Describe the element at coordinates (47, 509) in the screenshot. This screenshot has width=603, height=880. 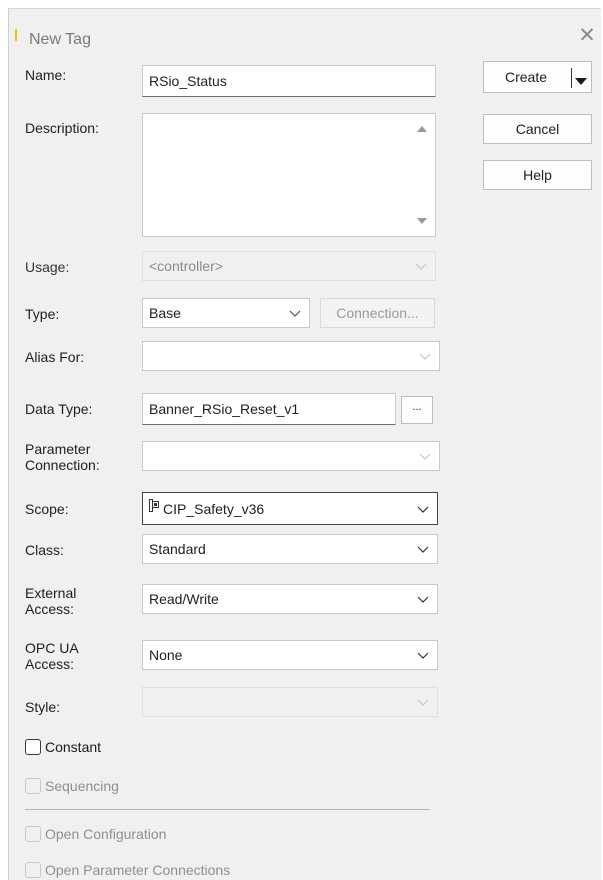
I see `scope-label: Scope:` at that location.